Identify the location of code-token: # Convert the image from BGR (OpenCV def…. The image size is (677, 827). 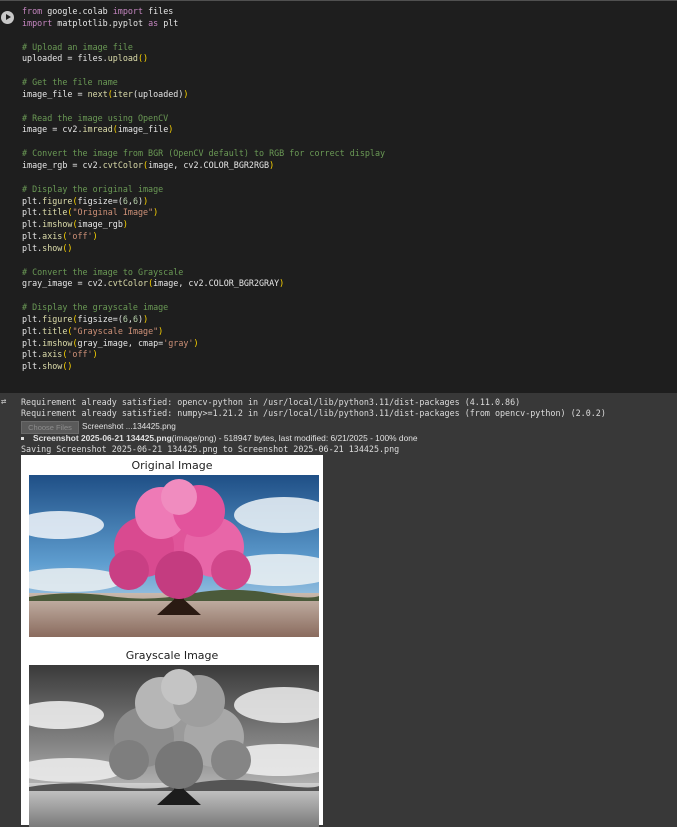
(204, 153).